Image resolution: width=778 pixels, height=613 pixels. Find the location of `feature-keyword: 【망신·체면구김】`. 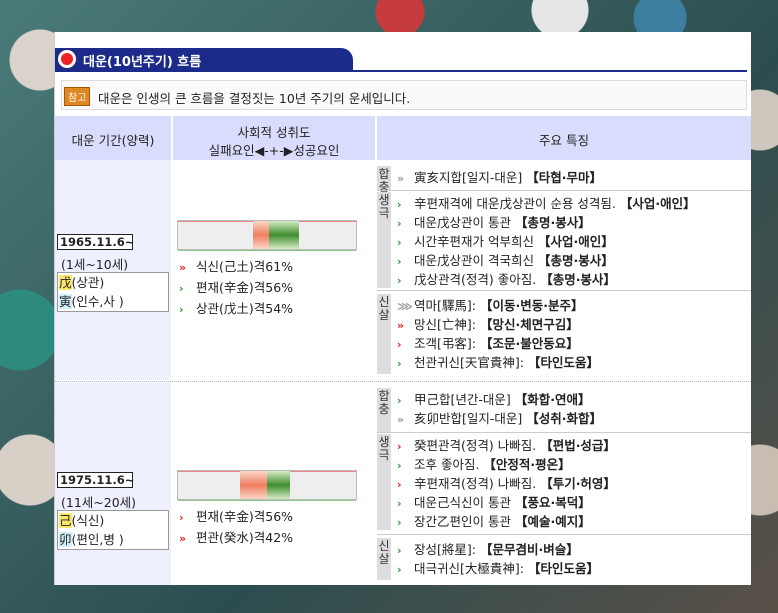

feature-keyword: 【망신·체면구김】 is located at coordinates (529, 324).